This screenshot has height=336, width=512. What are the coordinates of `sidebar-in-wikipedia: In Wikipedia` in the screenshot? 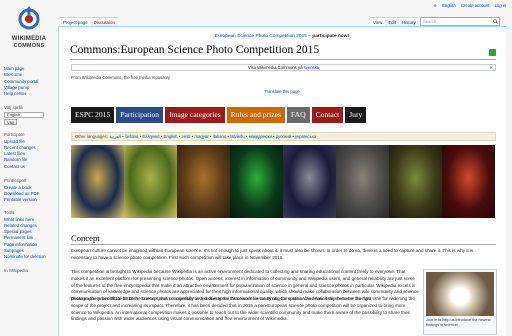 It's located at (16, 271).